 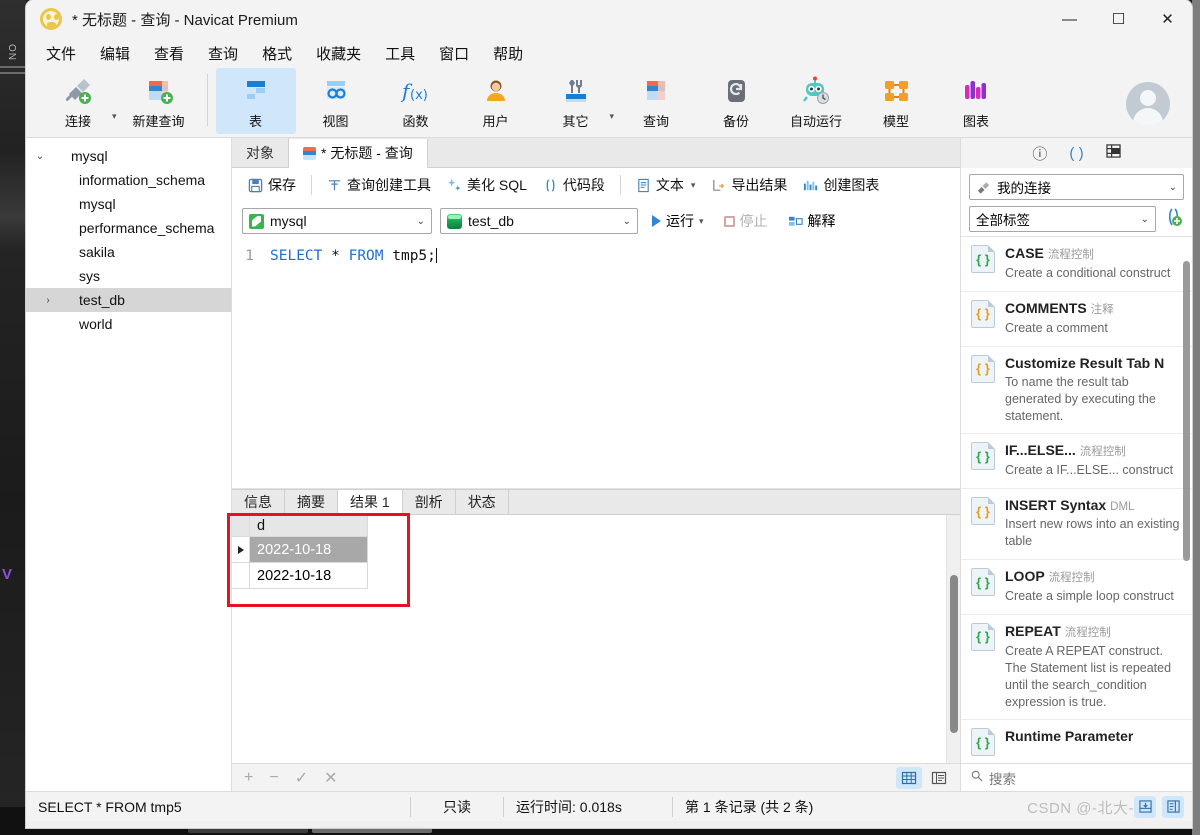 What do you see at coordinates (508, 53) in the screenshot?
I see `menu-help: 帮助` at bounding box center [508, 53].